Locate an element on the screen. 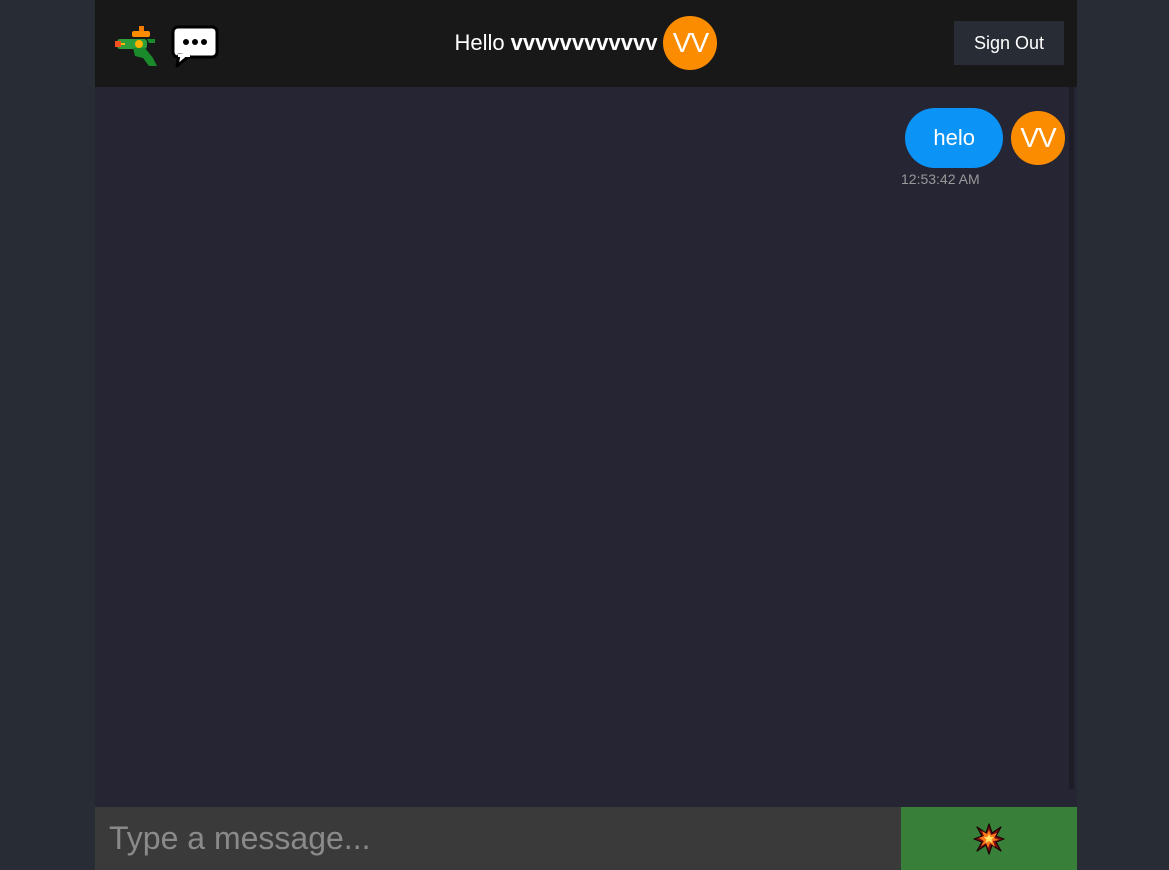 The image size is (1169, 870). greeting-prefix: Hello is located at coordinates (479, 42).